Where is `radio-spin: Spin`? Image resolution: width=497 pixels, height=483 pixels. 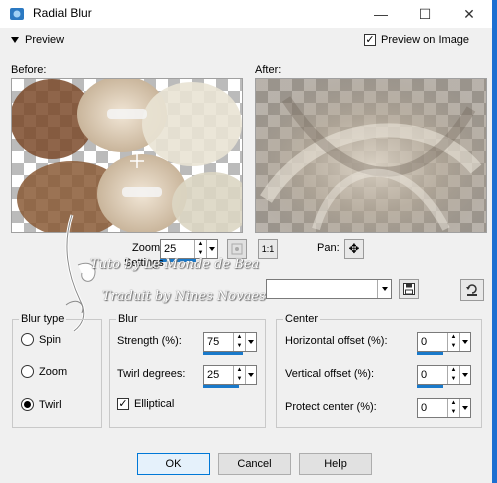
radio-spin: Spin is located at coordinates (41, 339).